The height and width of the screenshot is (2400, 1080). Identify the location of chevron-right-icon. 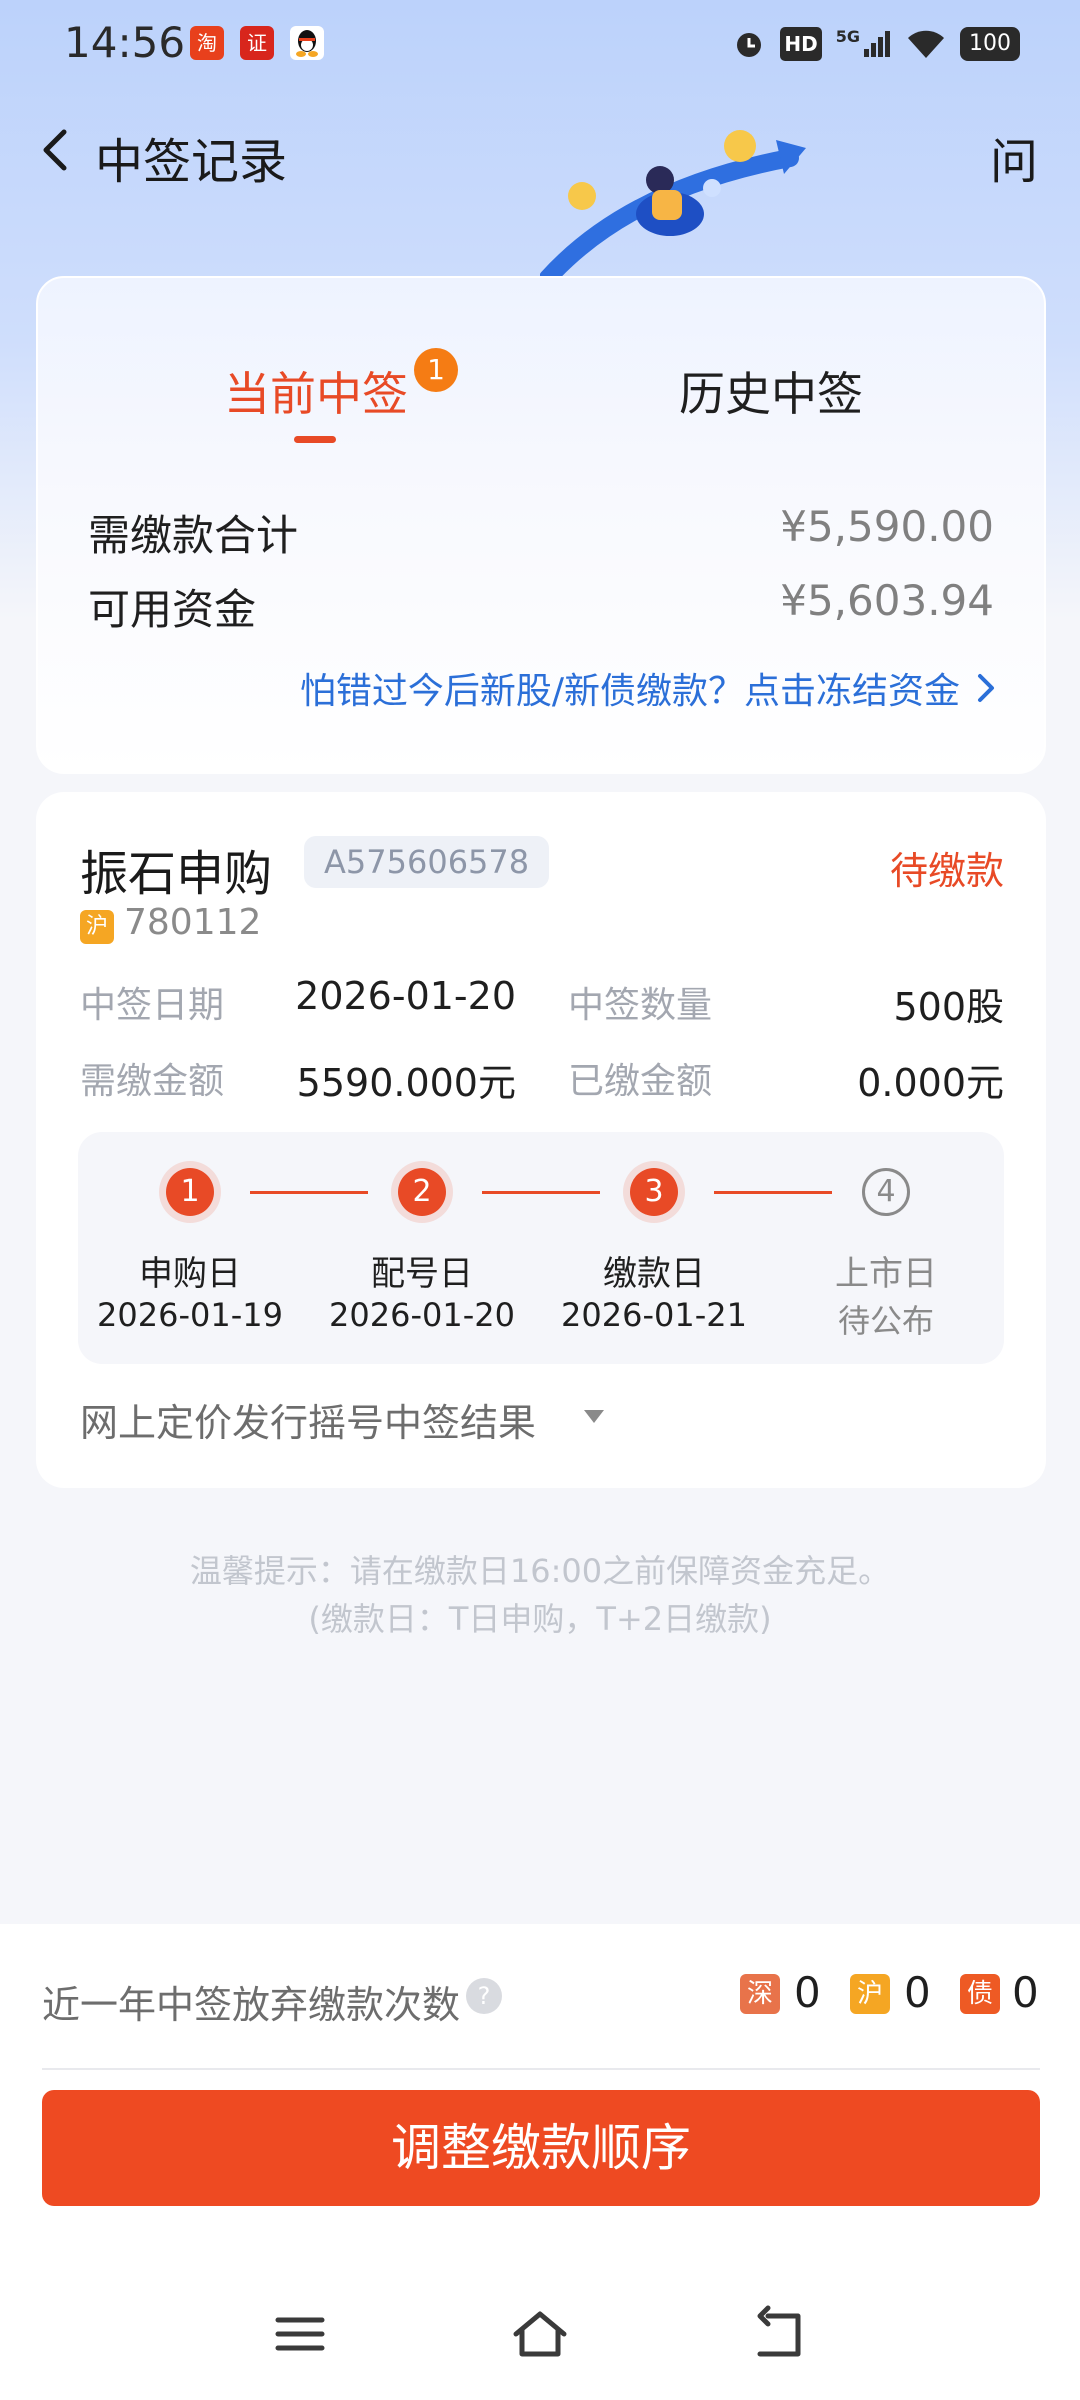
(985, 688).